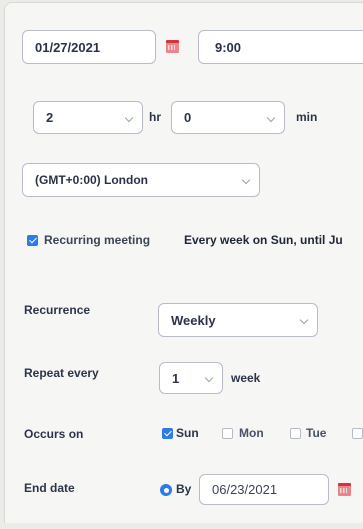 The width and height of the screenshot is (363, 529). What do you see at coordinates (246, 378) in the screenshot?
I see `repeat-unit-label: week` at bounding box center [246, 378].